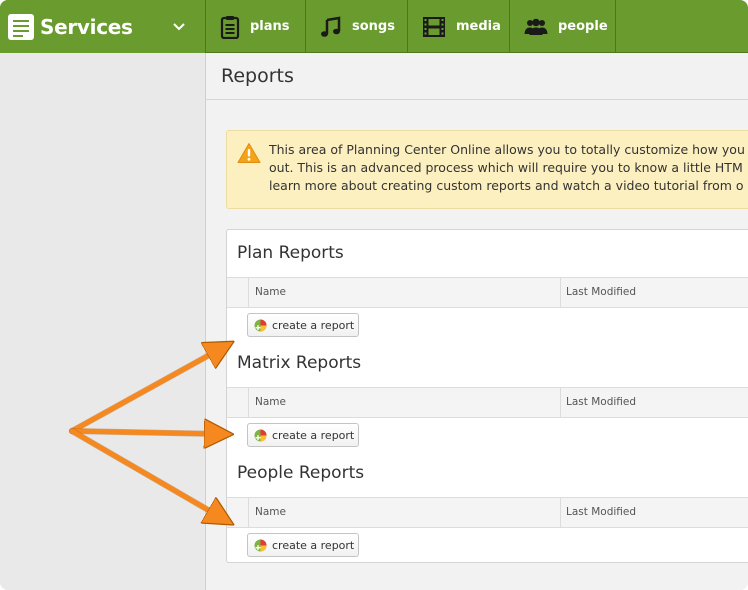 This screenshot has height=590, width=748. Describe the element at coordinates (86, 26) in the screenshot. I see `app-title: Services` at that location.